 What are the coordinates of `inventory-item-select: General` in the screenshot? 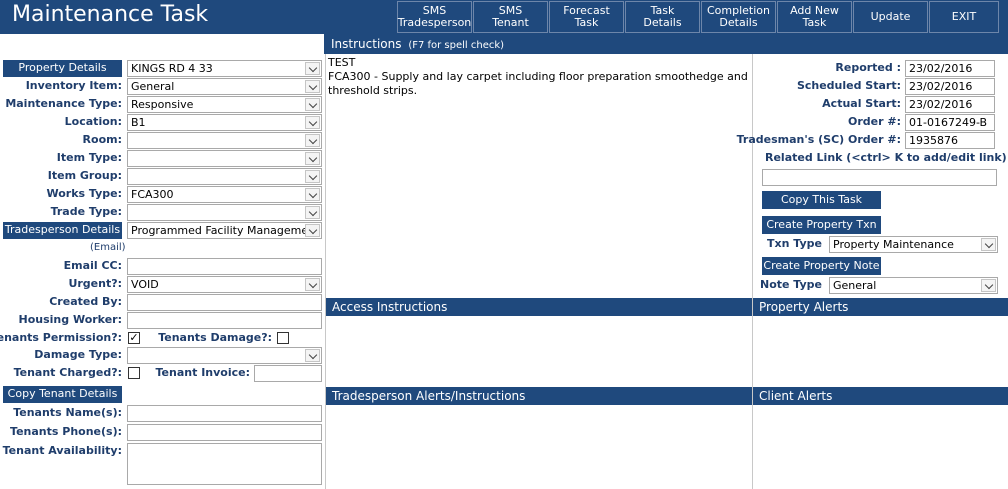 It's located at (224, 86).